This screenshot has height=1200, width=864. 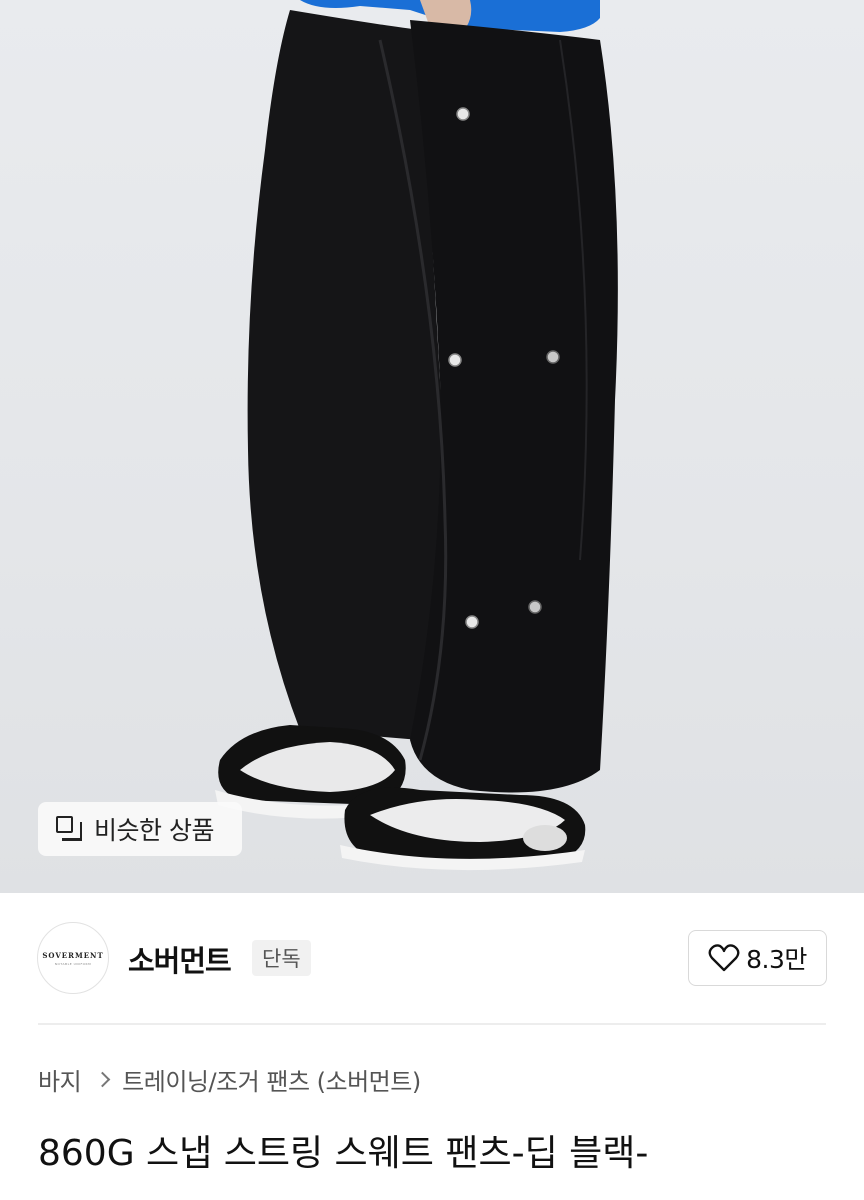 What do you see at coordinates (180, 959) in the screenshot?
I see `brand-name: 소버먼트` at bounding box center [180, 959].